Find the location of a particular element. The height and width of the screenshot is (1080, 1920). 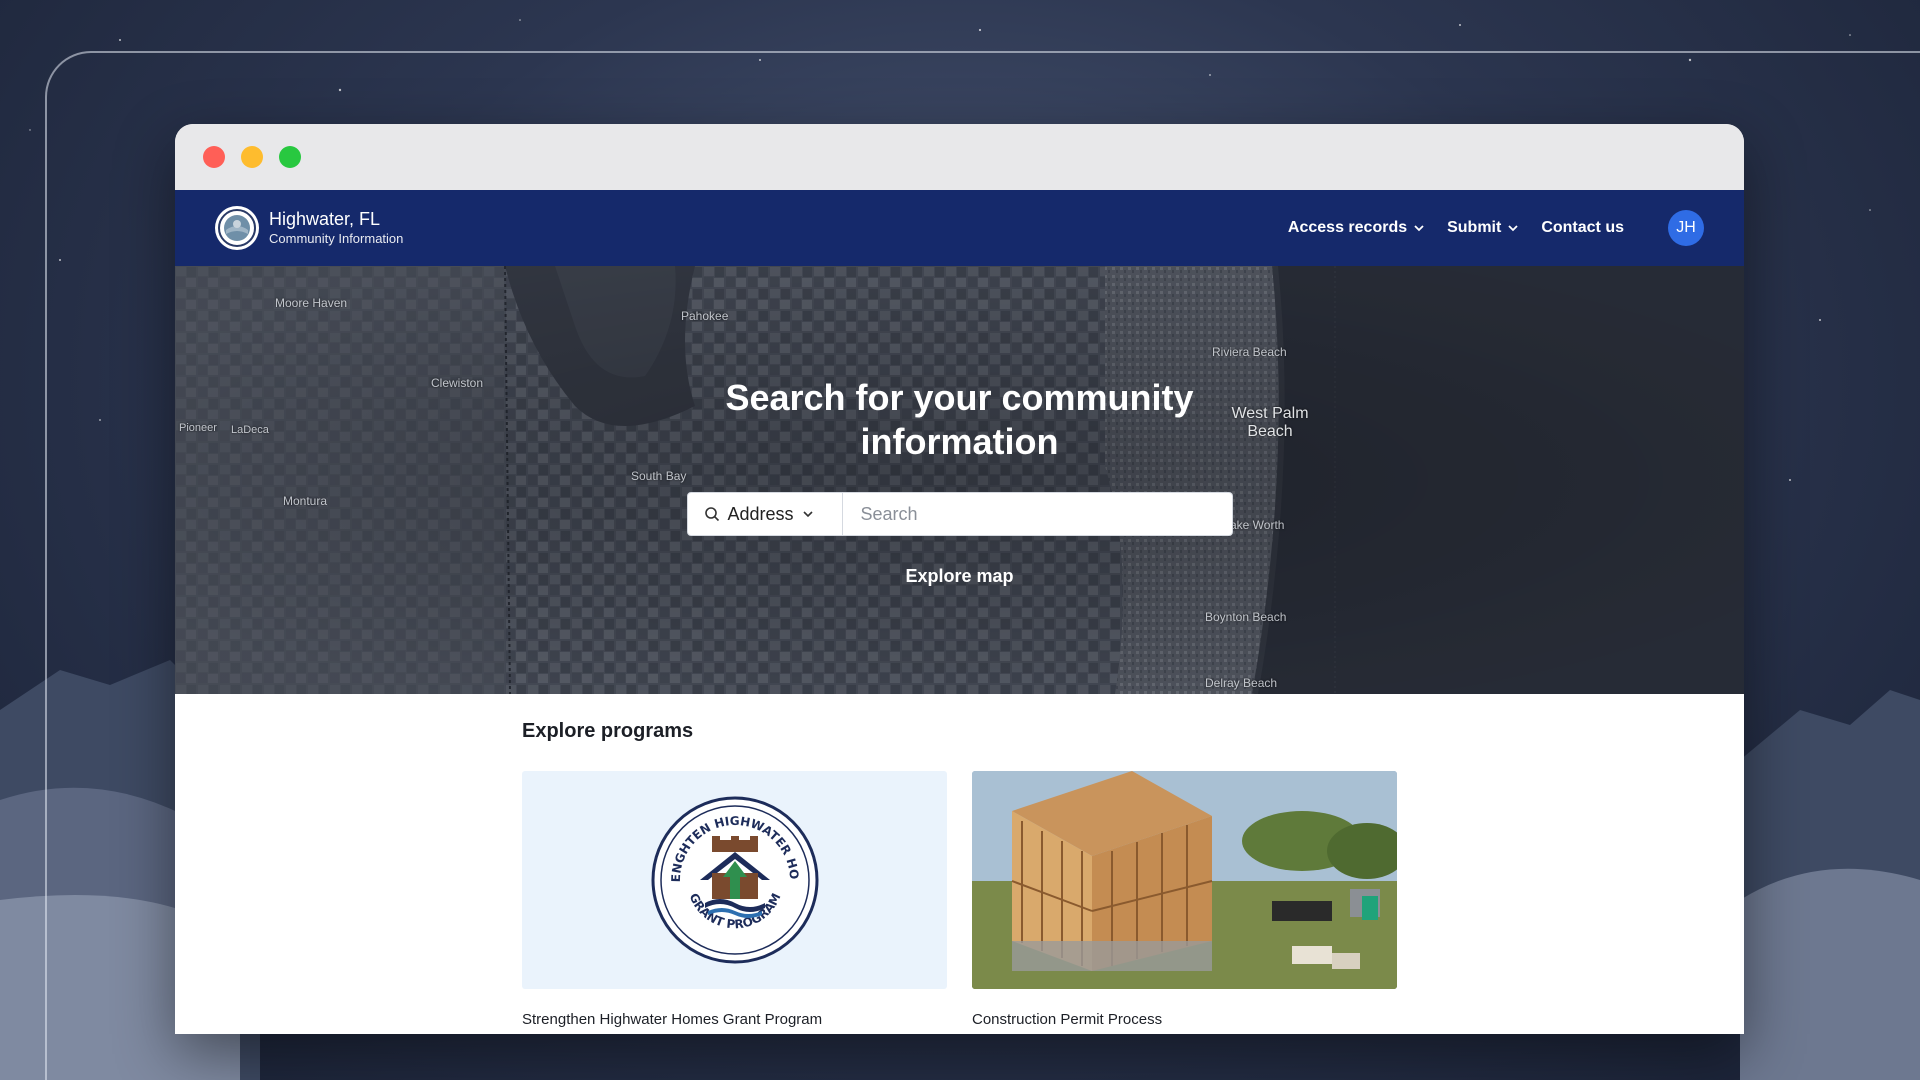

search-bar: Address is located at coordinates (959, 514).